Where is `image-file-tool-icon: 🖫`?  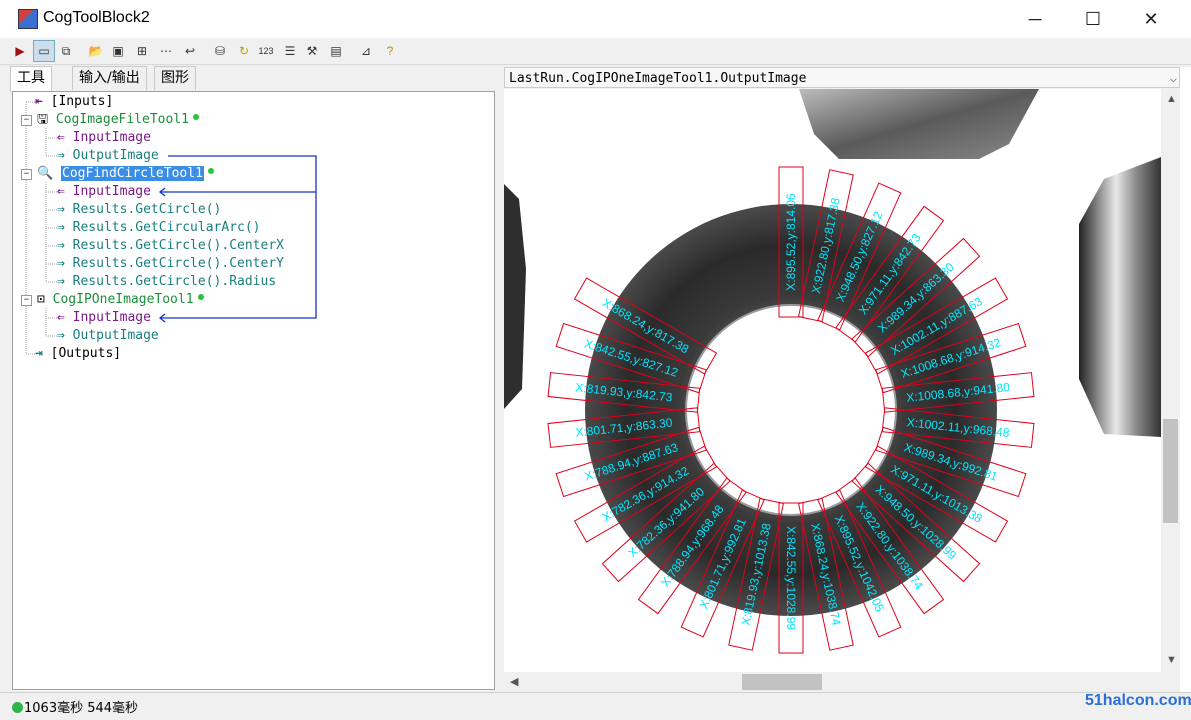
image-file-tool-icon: 🖫 is located at coordinates (43, 119).